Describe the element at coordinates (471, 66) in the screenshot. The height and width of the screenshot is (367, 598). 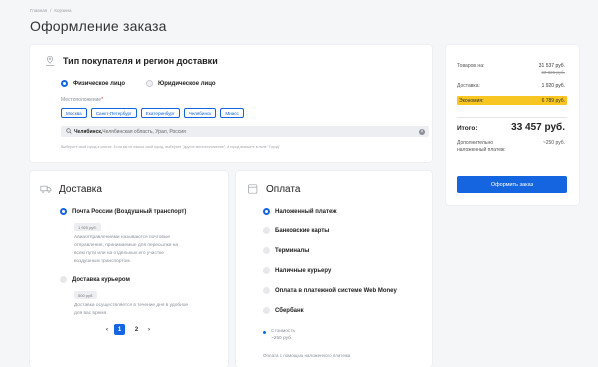
I see `summary-goods-label: Товаров на:` at that location.